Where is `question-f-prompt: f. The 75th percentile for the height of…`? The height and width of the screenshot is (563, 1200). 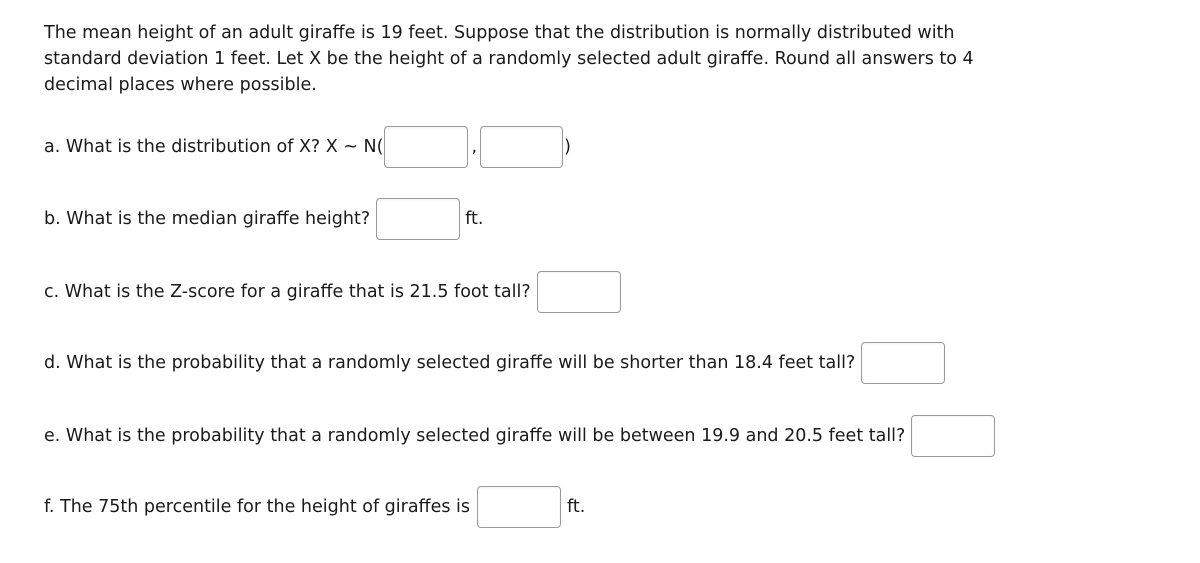
question-f-prompt: f. The 75th percentile for the height of… is located at coordinates (257, 507).